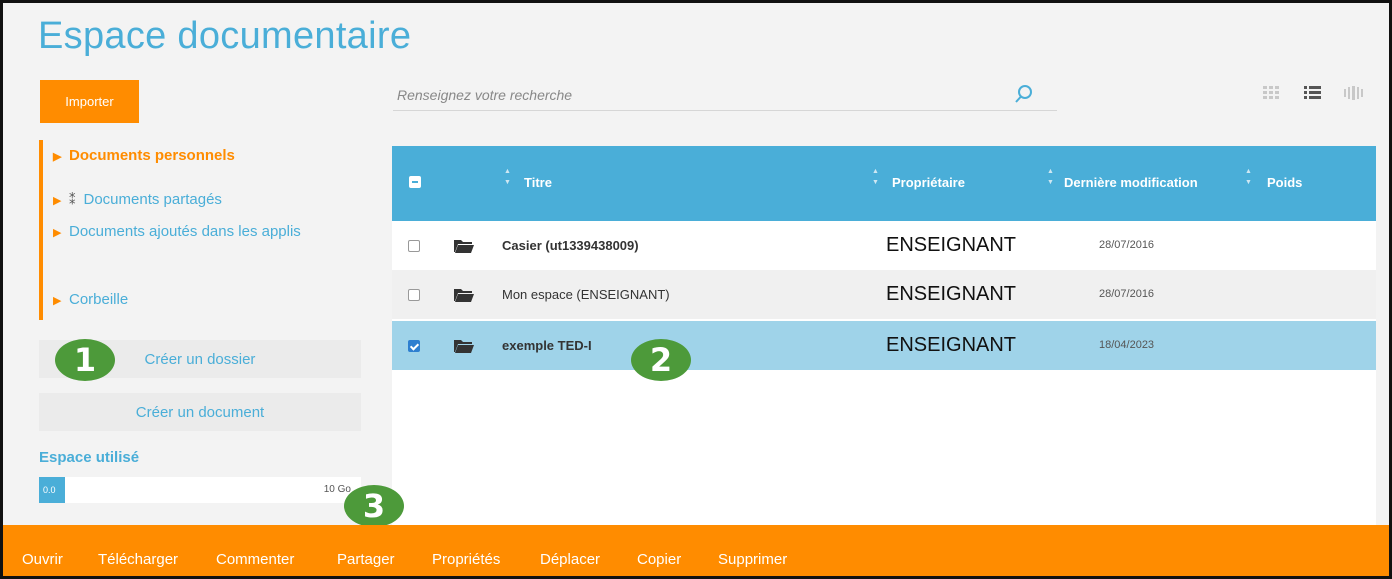 The image size is (1392, 579). What do you see at coordinates (152, 155) in the screenshot?
I see `tree-item-label: Documents personnels` at bounding box center [152, 155].